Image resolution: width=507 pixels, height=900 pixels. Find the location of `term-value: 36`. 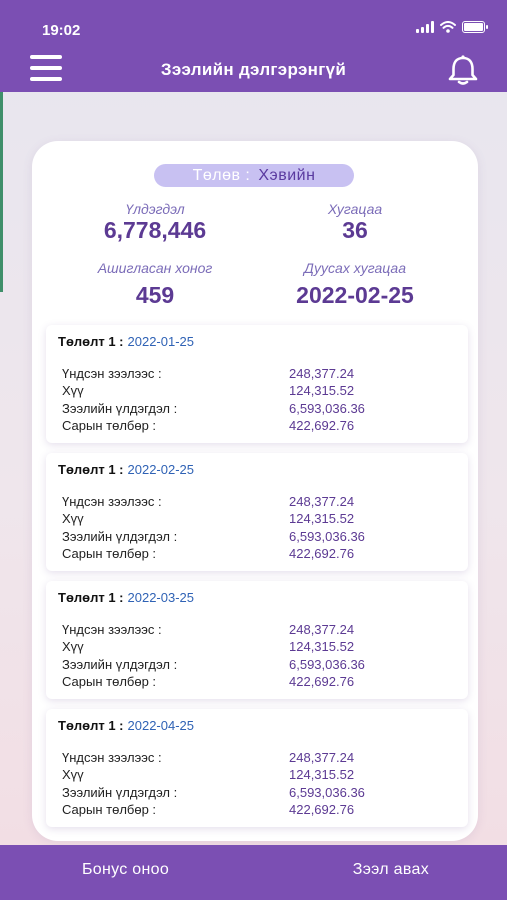

term-value: 36 is located at coordinates (355, 230).